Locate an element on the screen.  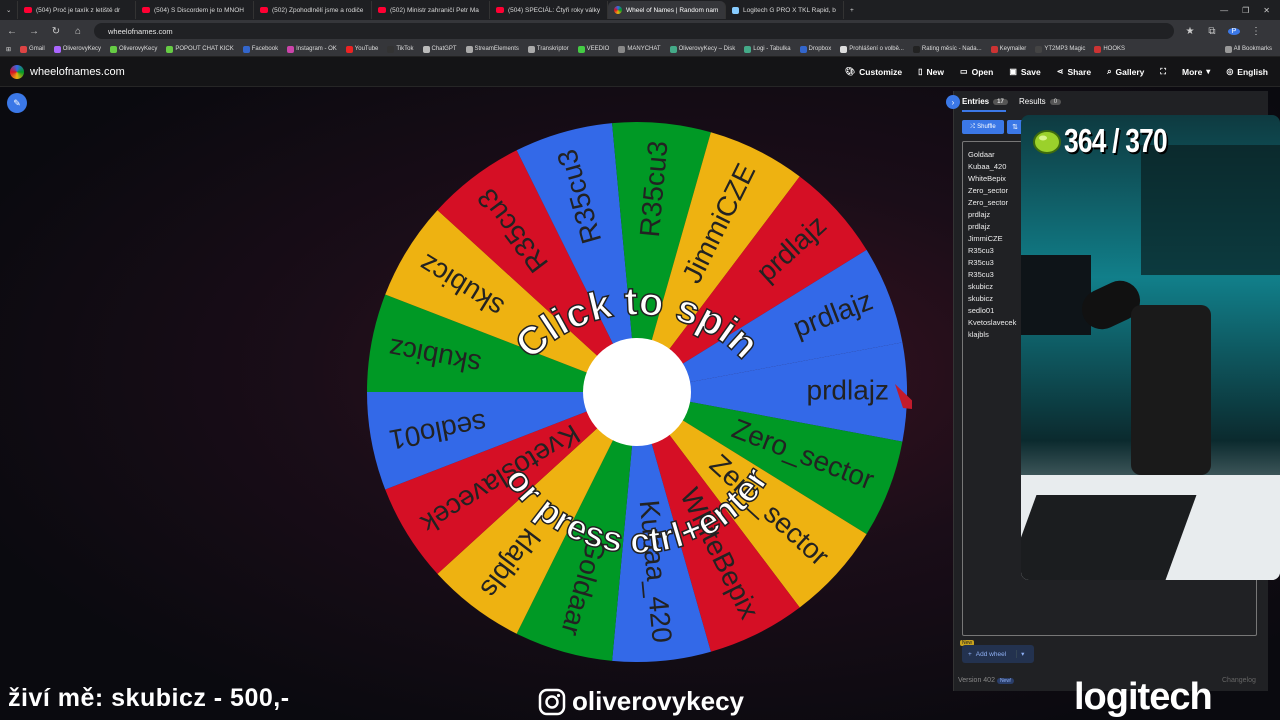
tab-search-button: ⌄ is located at coordinates (9, 10).